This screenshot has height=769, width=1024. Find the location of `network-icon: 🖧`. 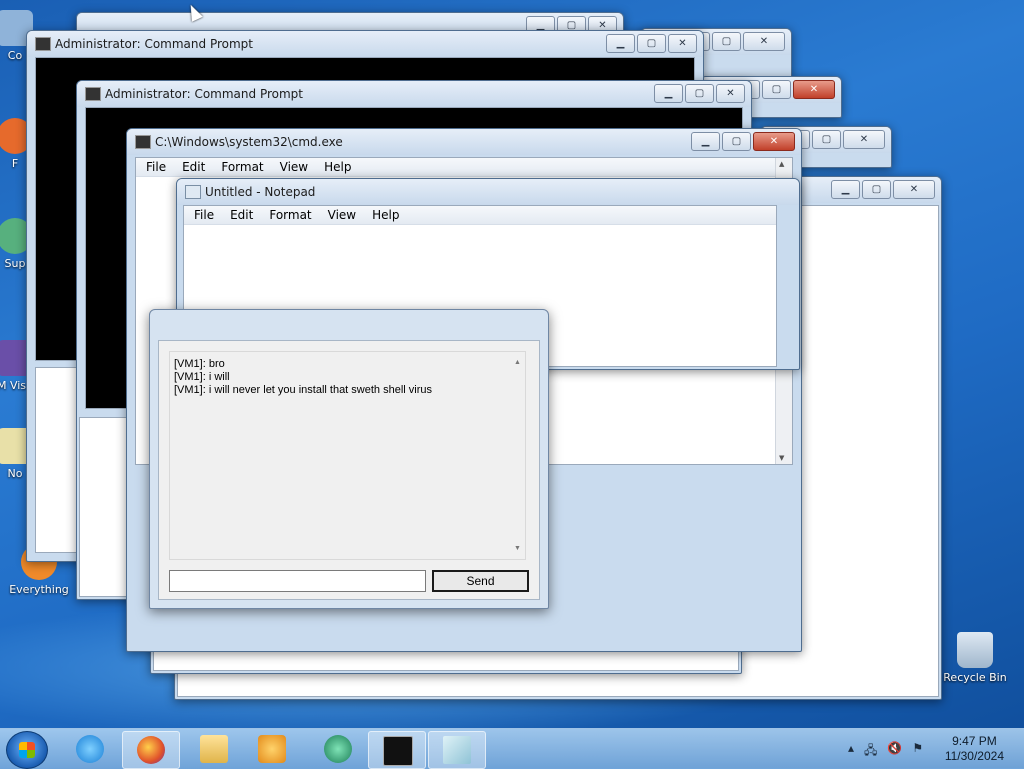

network-icon: 🖧 is located at coordinates (870, 751).